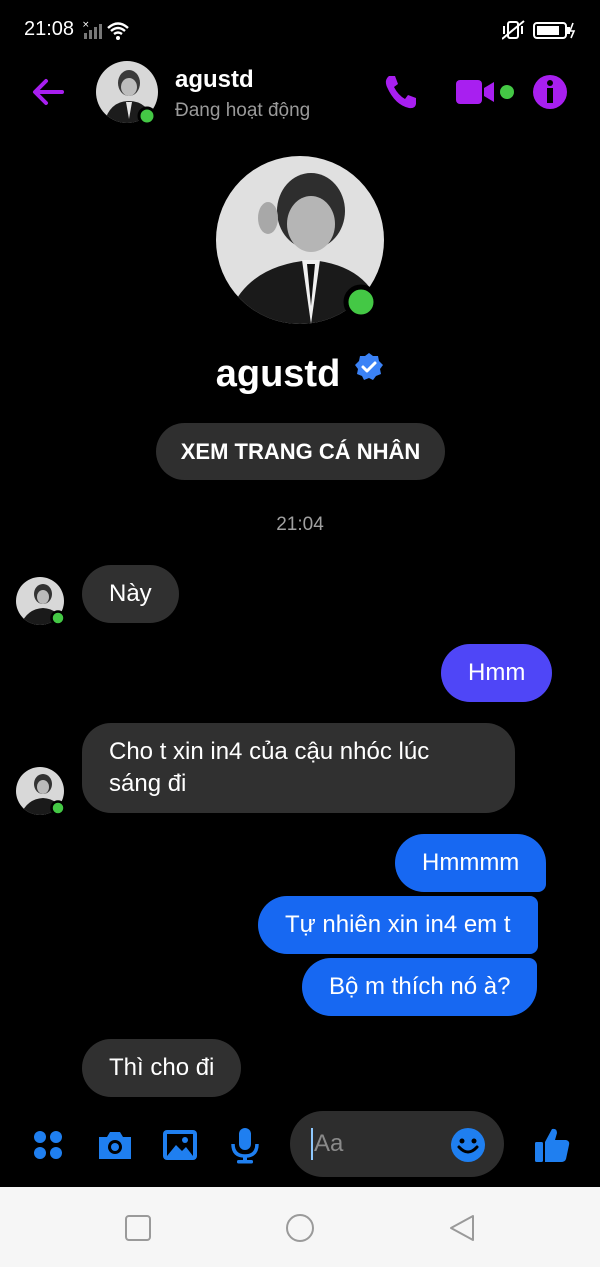 The height and width of the screenshot is (1267, 600). What do you see at coordinates (105, 30) in the screenshot?
I see `signal-wifi-icon: ×` at bounding box center [105, 30].